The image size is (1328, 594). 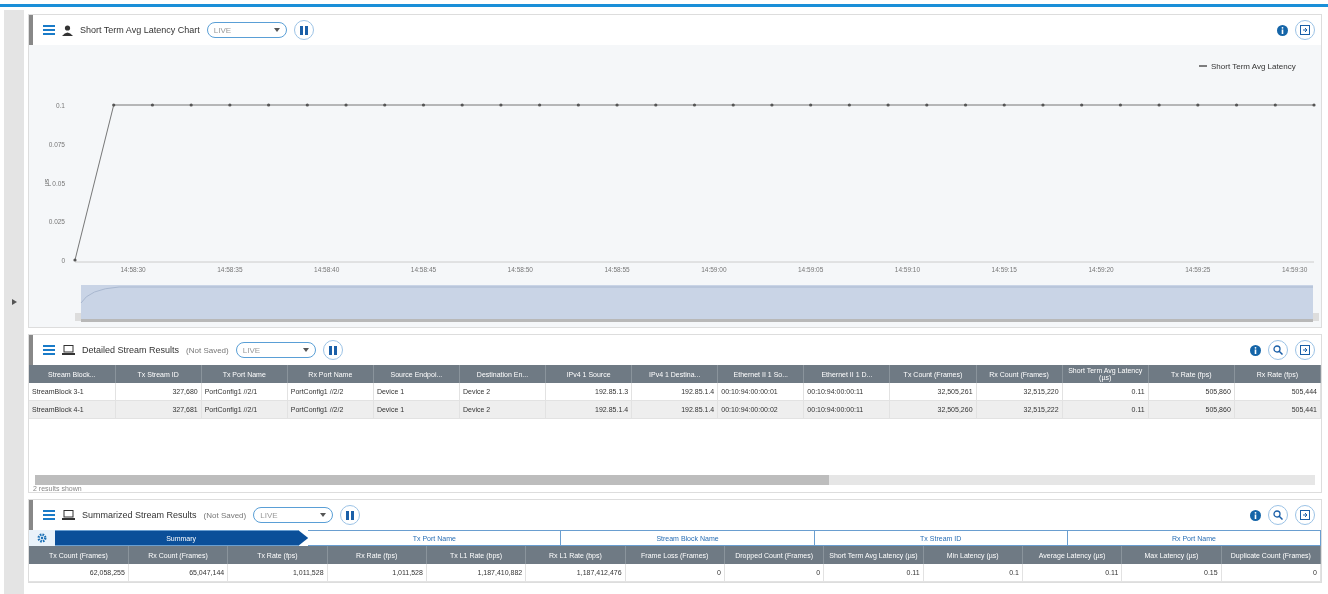 I want to click on scrollbar, so click(x=675, y=480).